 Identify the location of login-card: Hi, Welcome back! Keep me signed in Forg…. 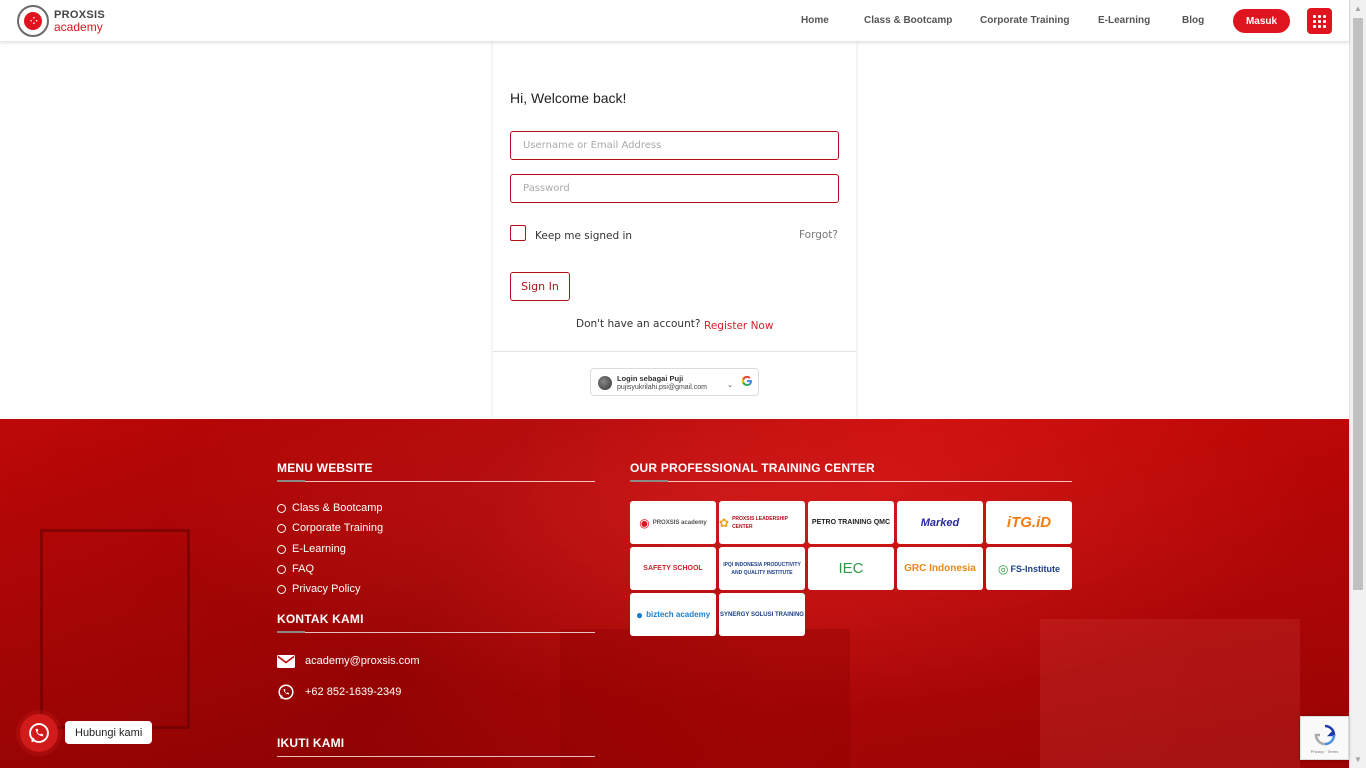
(674, 230).